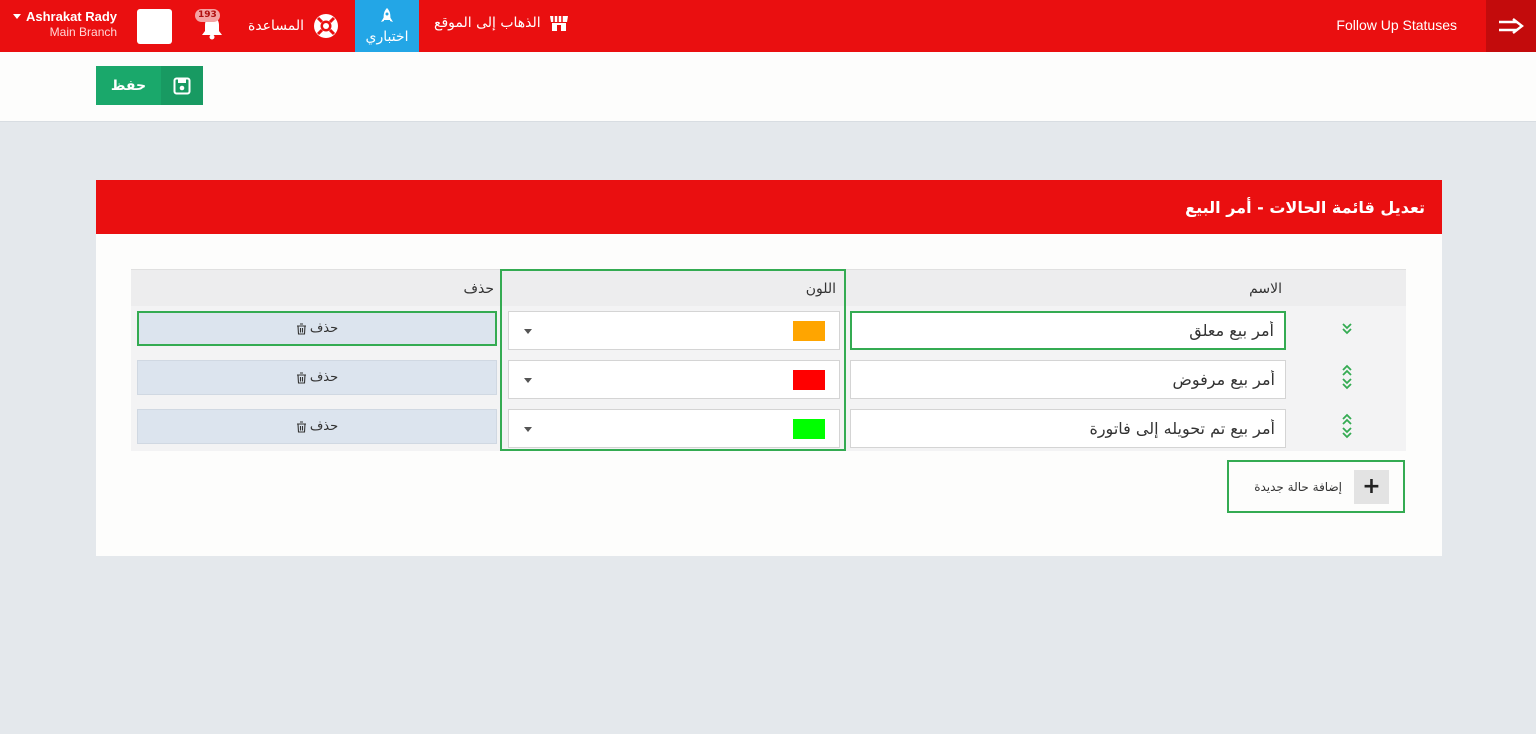  Describe the element at coordinates (1265, 289) in the screenshot. I see `column-header-name: الاسم` at that location.